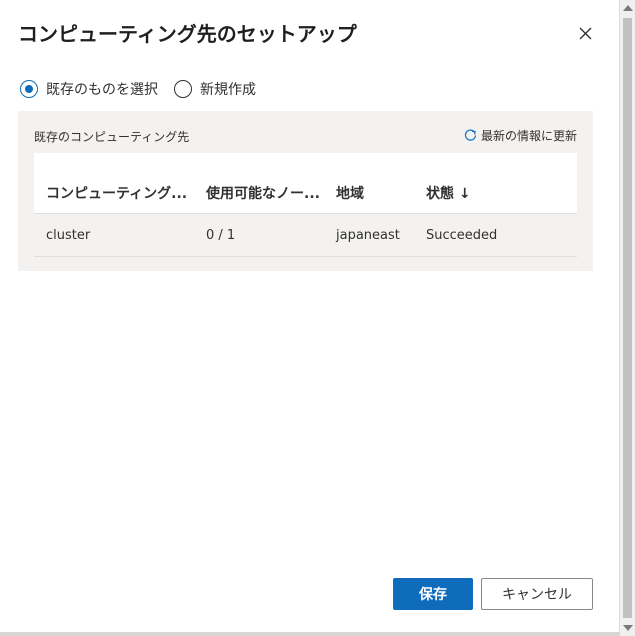 The height and width of the screenshot is (636, 635). Describe the element at coordinates (29, 89) in the screenshot. I see `radio-circle-checked` at that location.